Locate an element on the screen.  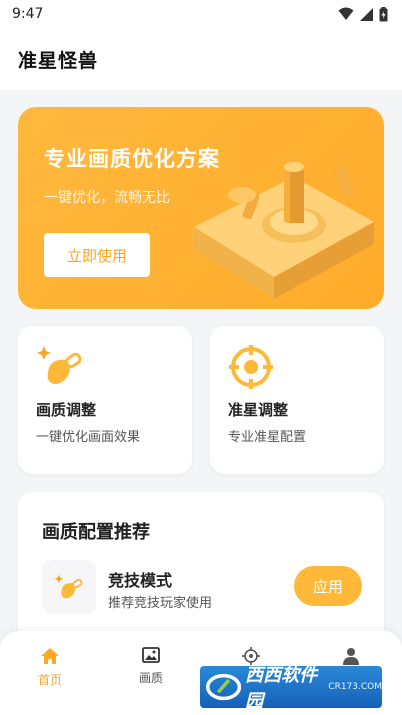
preset-icon-box is located at coordinates (69, 587).